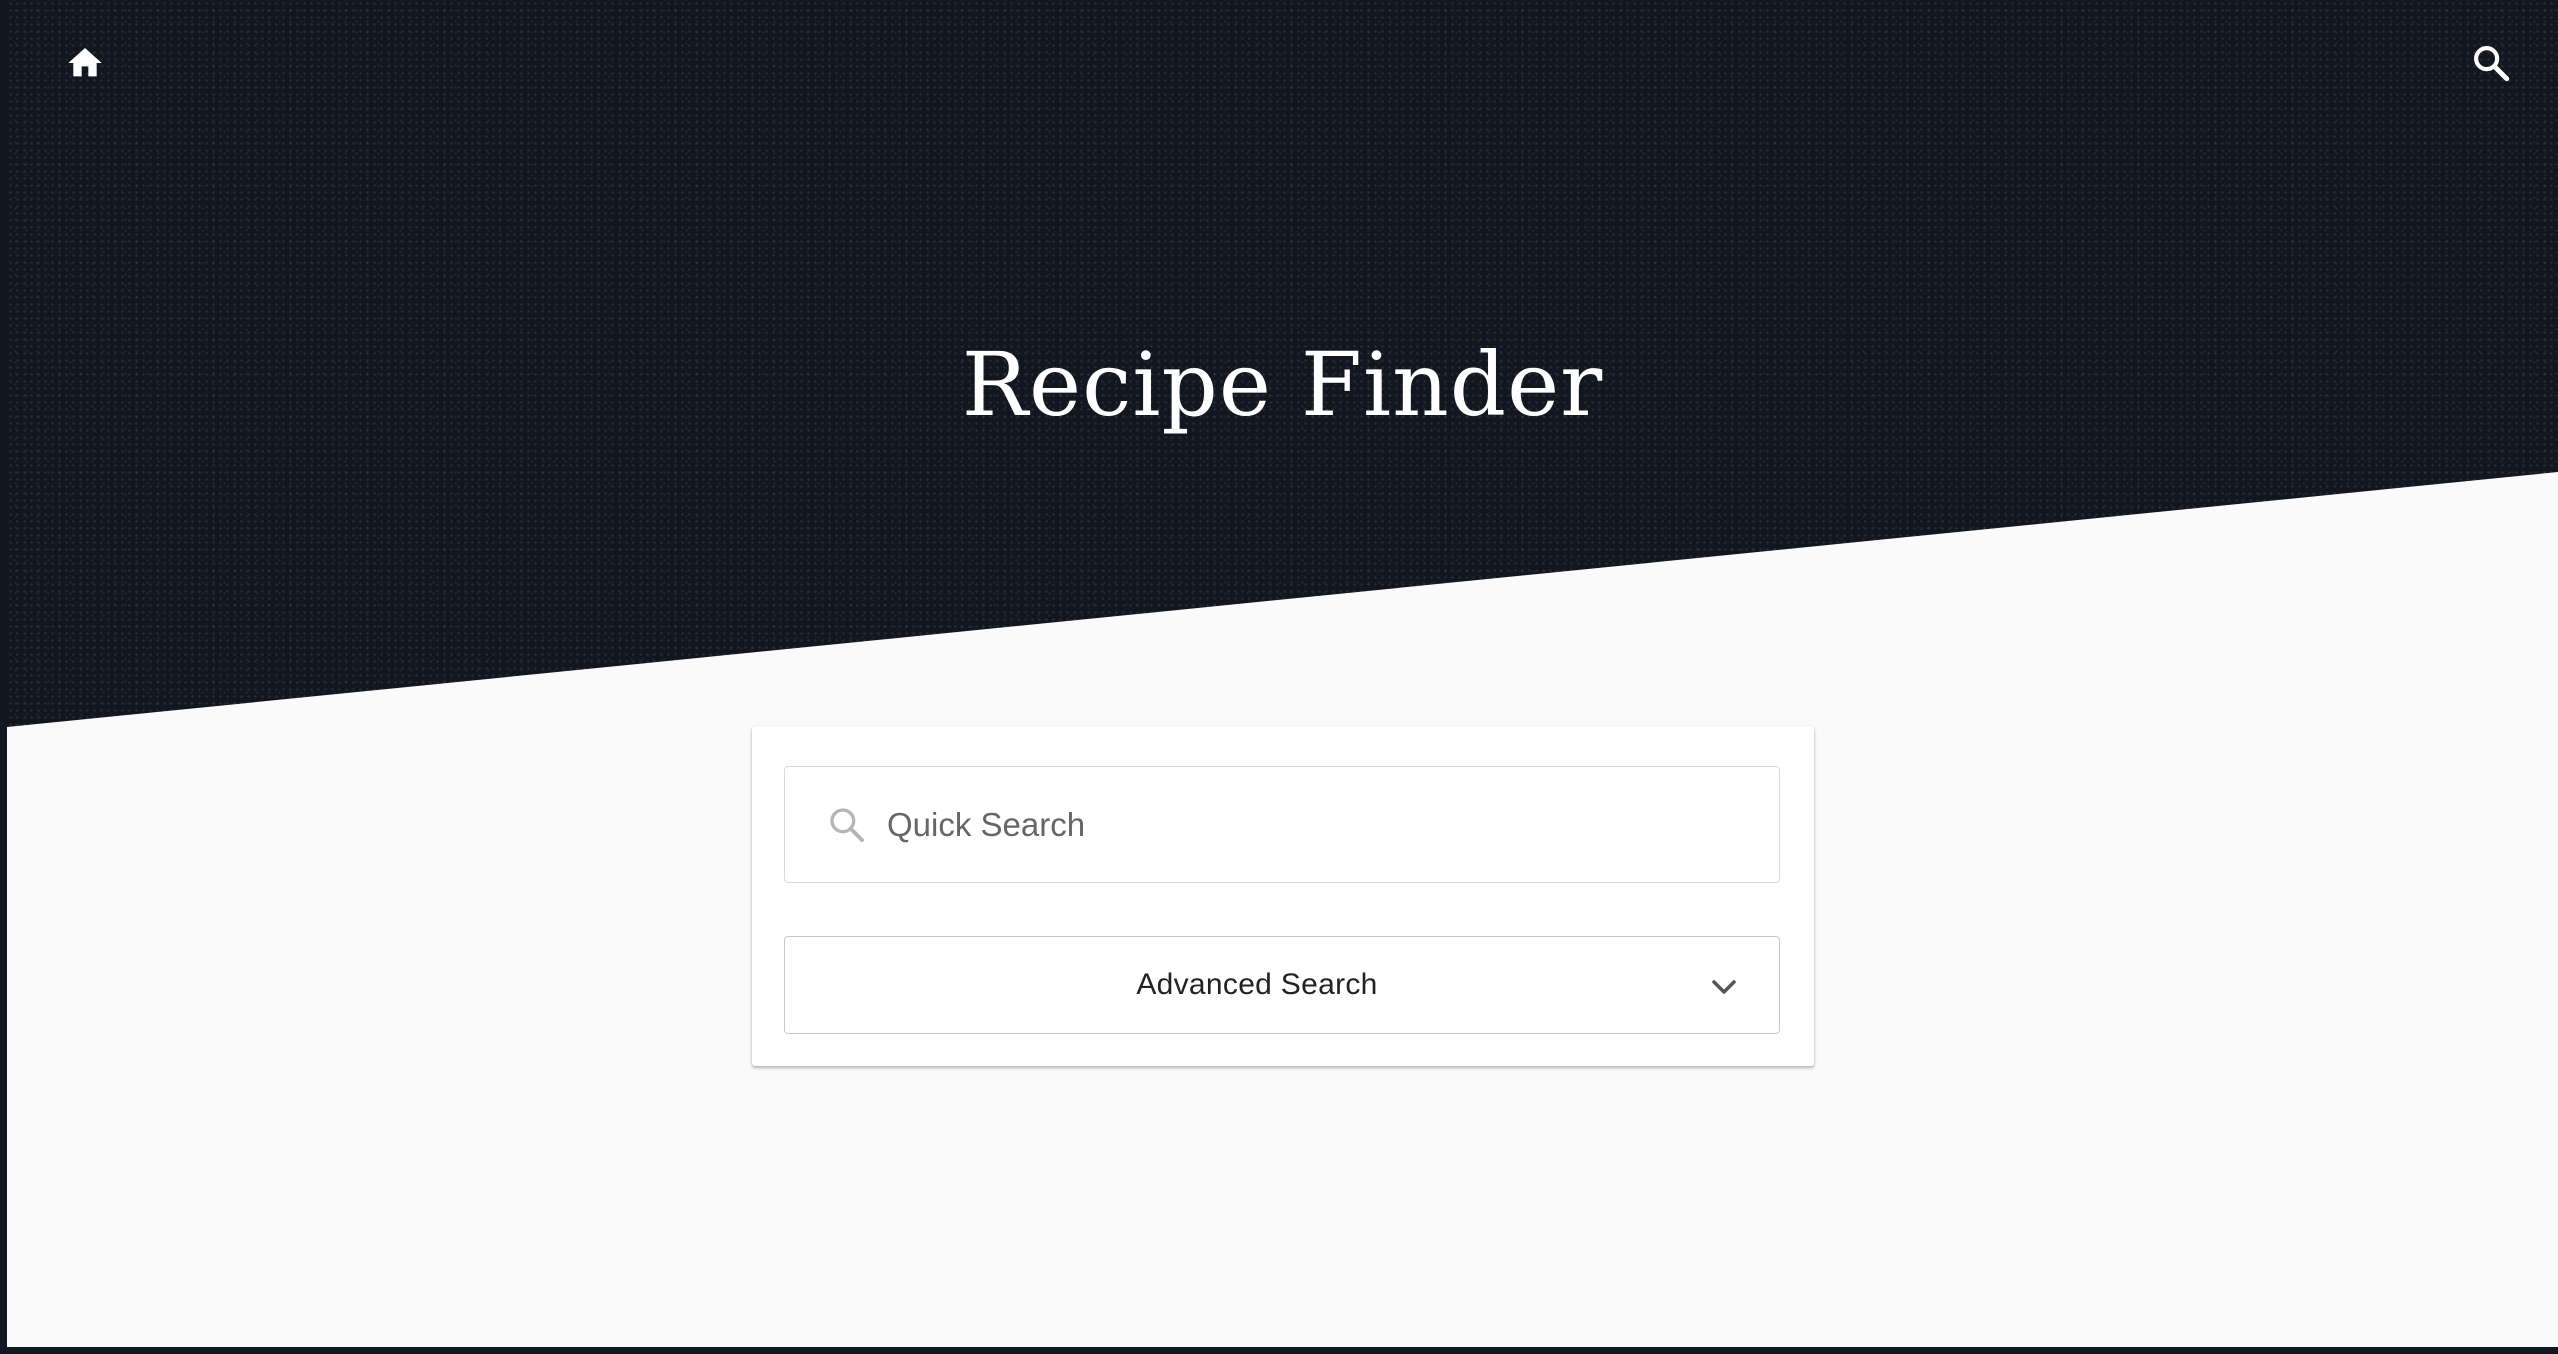  What do you see at coordinates (1283, 896) in the screenshot?
I see `search-card: Advanced Search` at bounding box center [1283, 896].